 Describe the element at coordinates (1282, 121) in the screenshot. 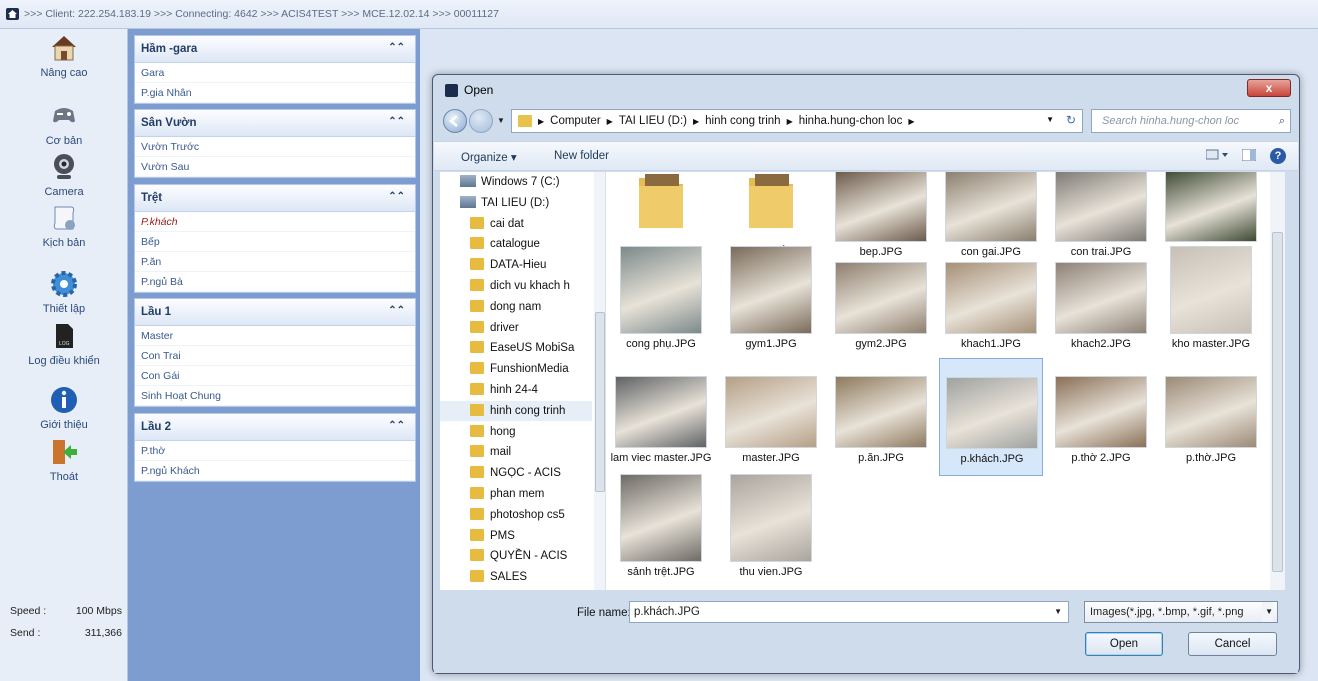

I see `search-icon: ⌕` at that location.